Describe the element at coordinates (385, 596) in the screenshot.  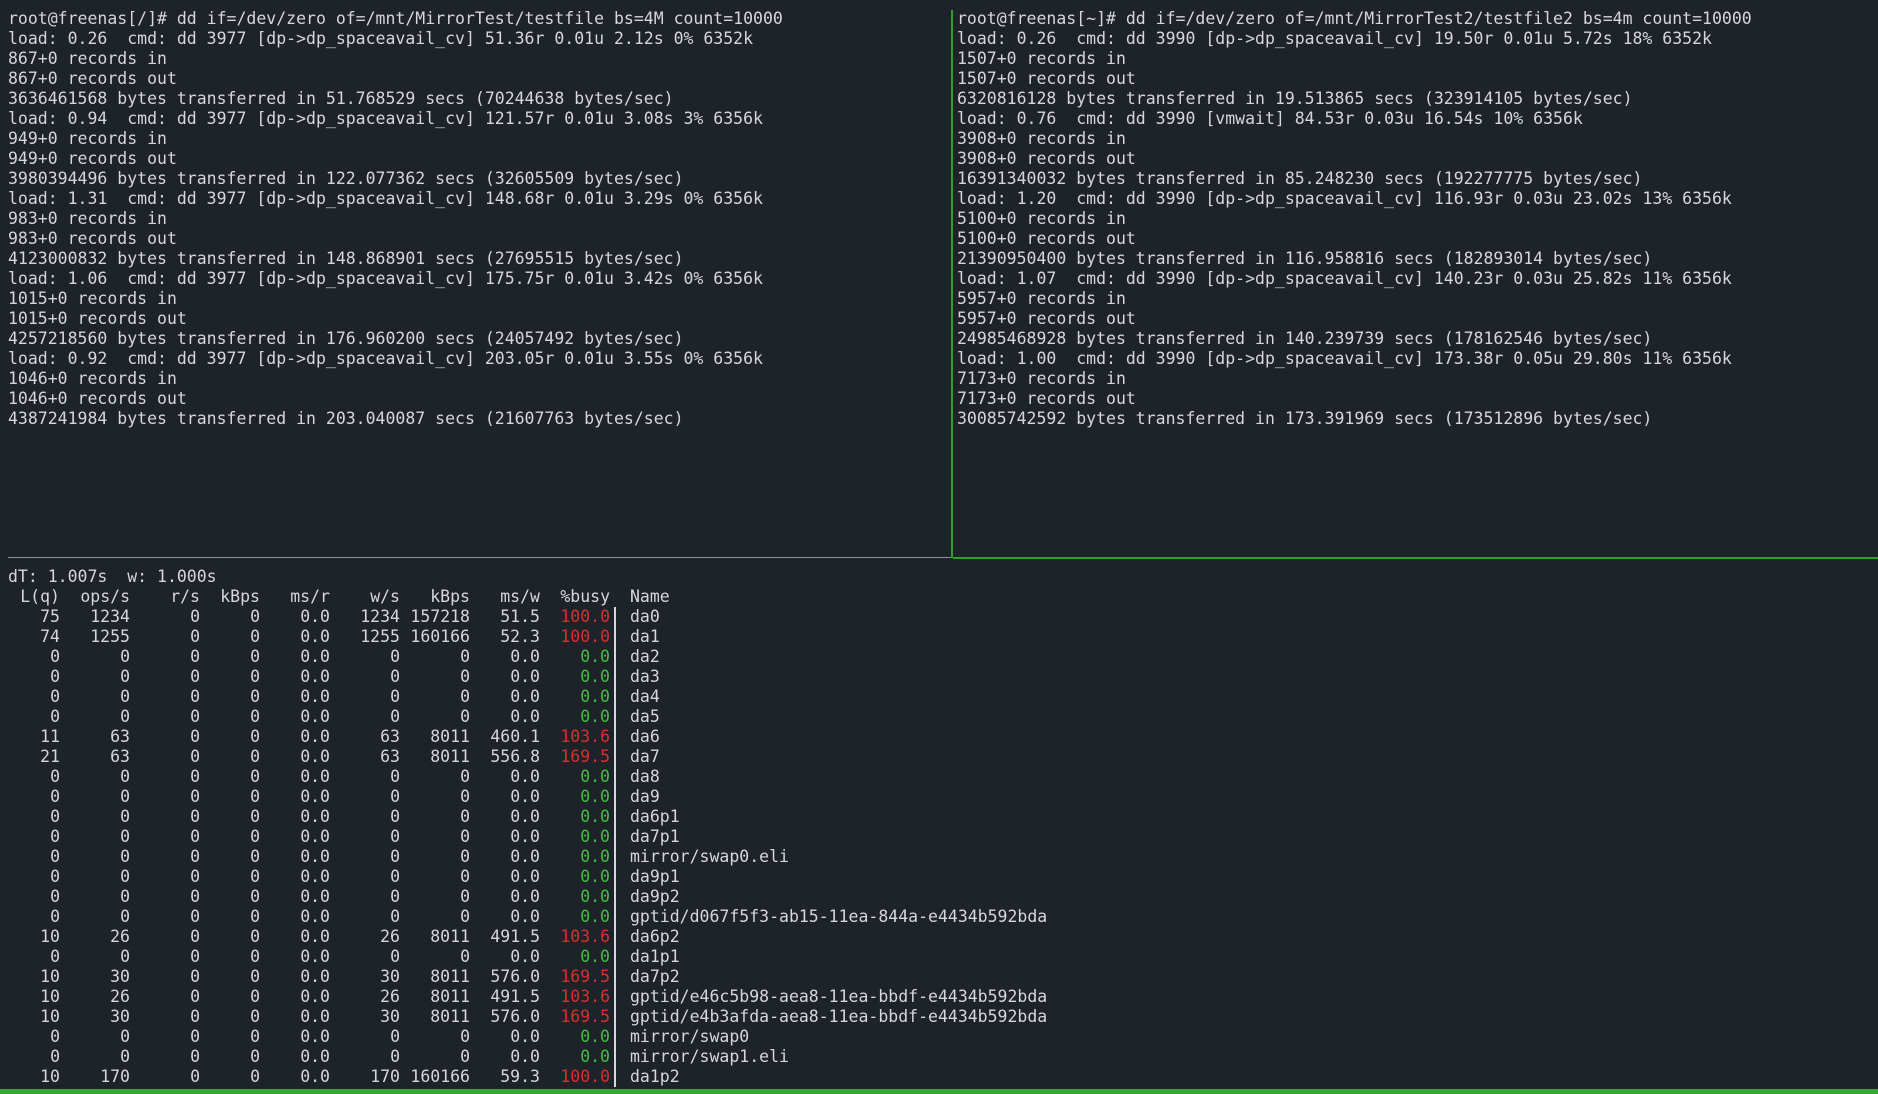
I see `col-header-writes: w/s` at that location.